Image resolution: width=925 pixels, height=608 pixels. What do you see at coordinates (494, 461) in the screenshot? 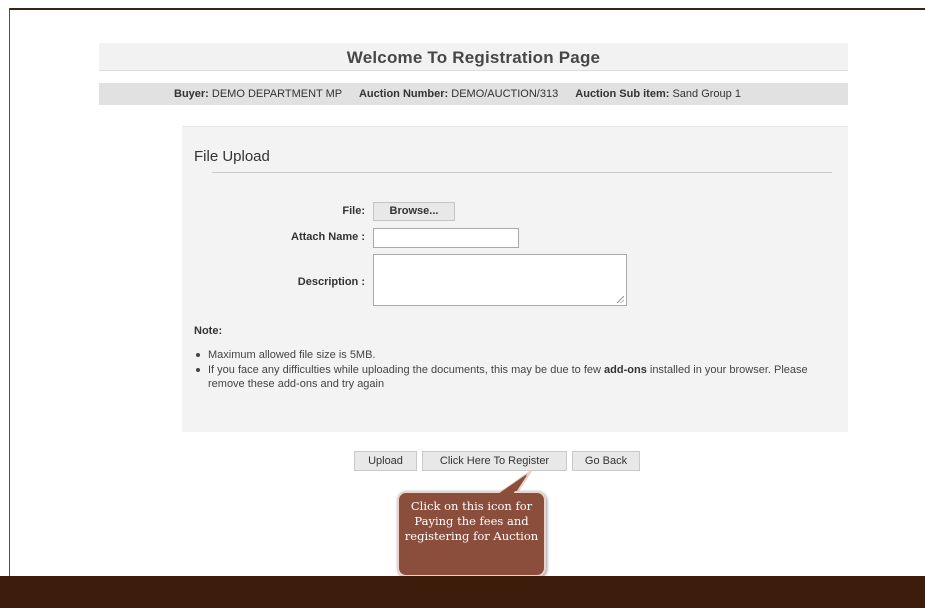
I see `register-button: Click Here To Register` at bounding box center [494, 461].